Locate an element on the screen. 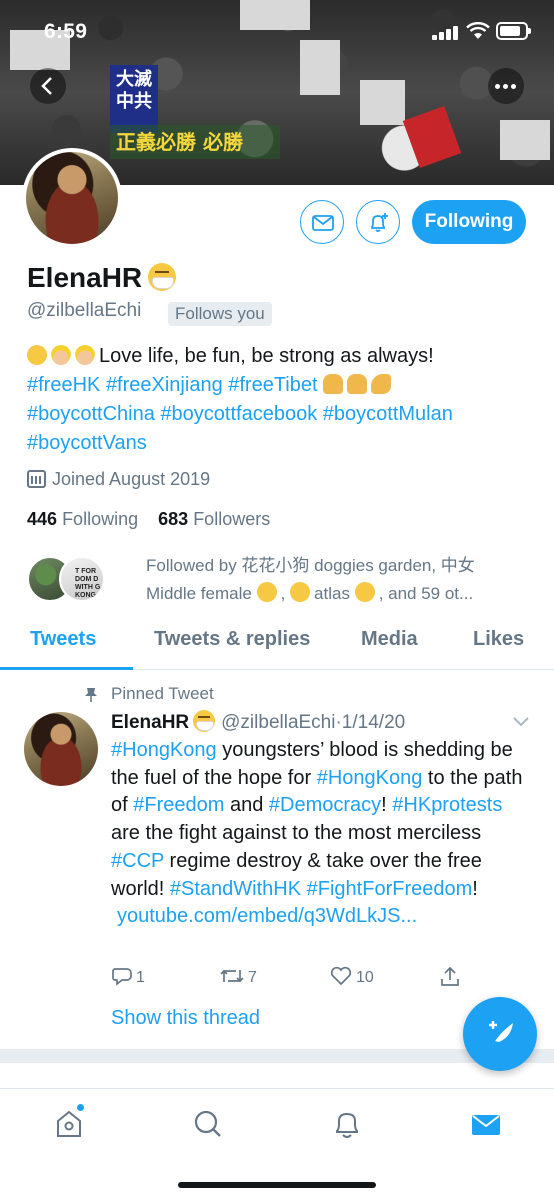  message-button is located at coordinates (322, 222).